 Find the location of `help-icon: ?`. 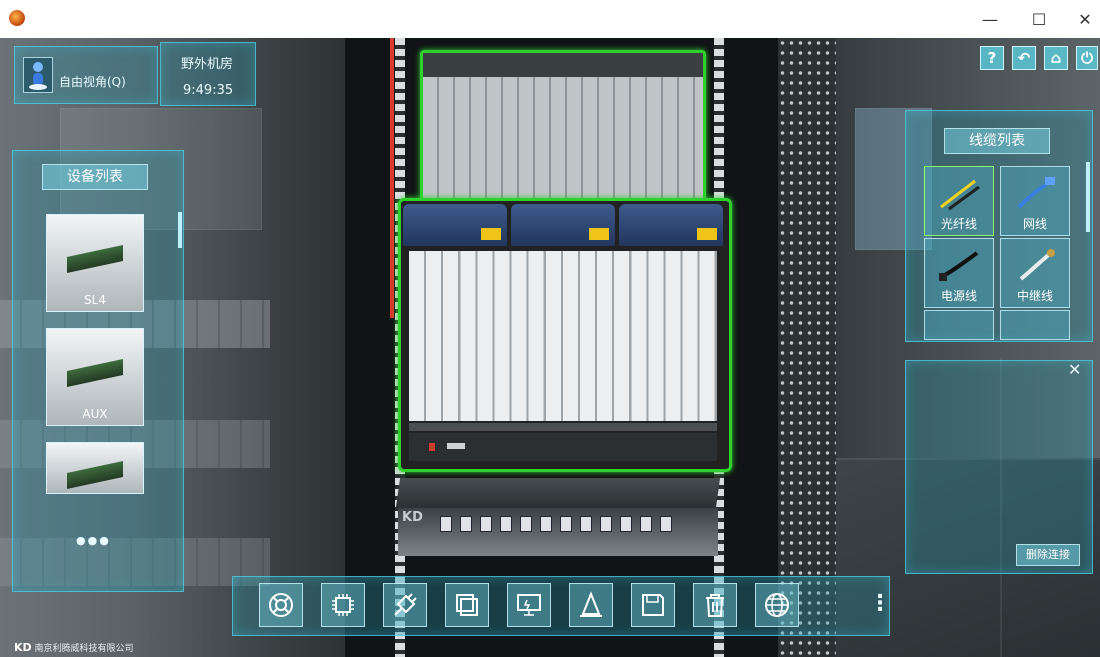

help-icon: ? is located at coordinates (992, 58).